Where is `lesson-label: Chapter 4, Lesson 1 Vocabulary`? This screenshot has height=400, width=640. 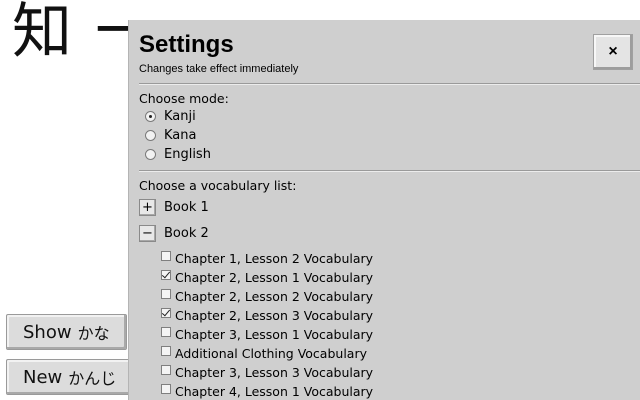
lesson-label: Chapter 4, Lesson 1 Vocabulary is located at coordinates (274, 391).